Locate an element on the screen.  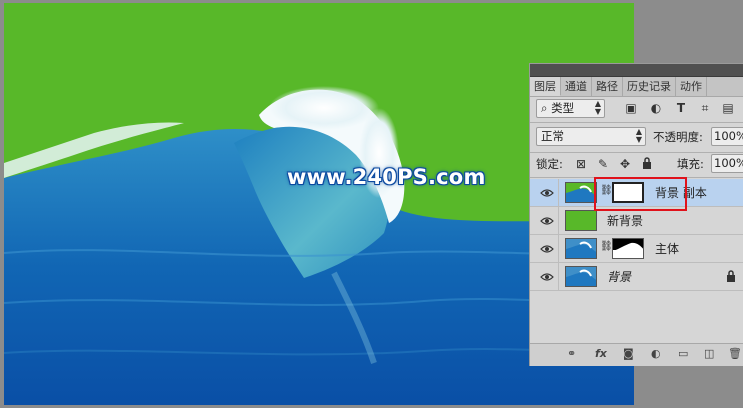
layer-mask-thumbnail is located at coordinates (628, 248).